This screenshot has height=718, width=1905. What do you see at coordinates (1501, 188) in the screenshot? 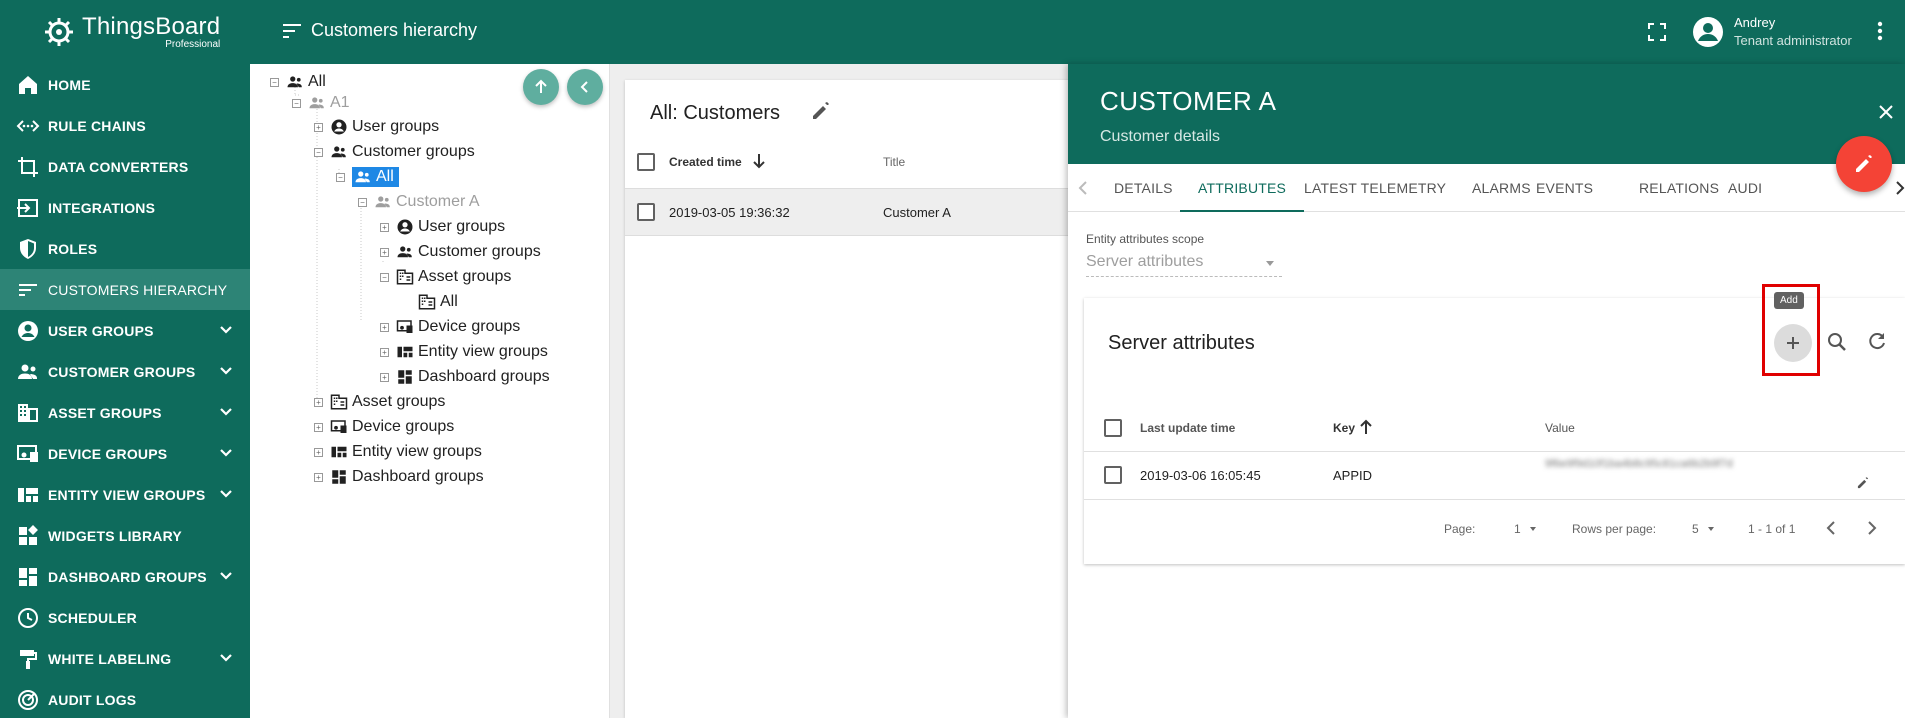
I see `tab-alarms: ALARMS` at bounding box center [1501, 188].